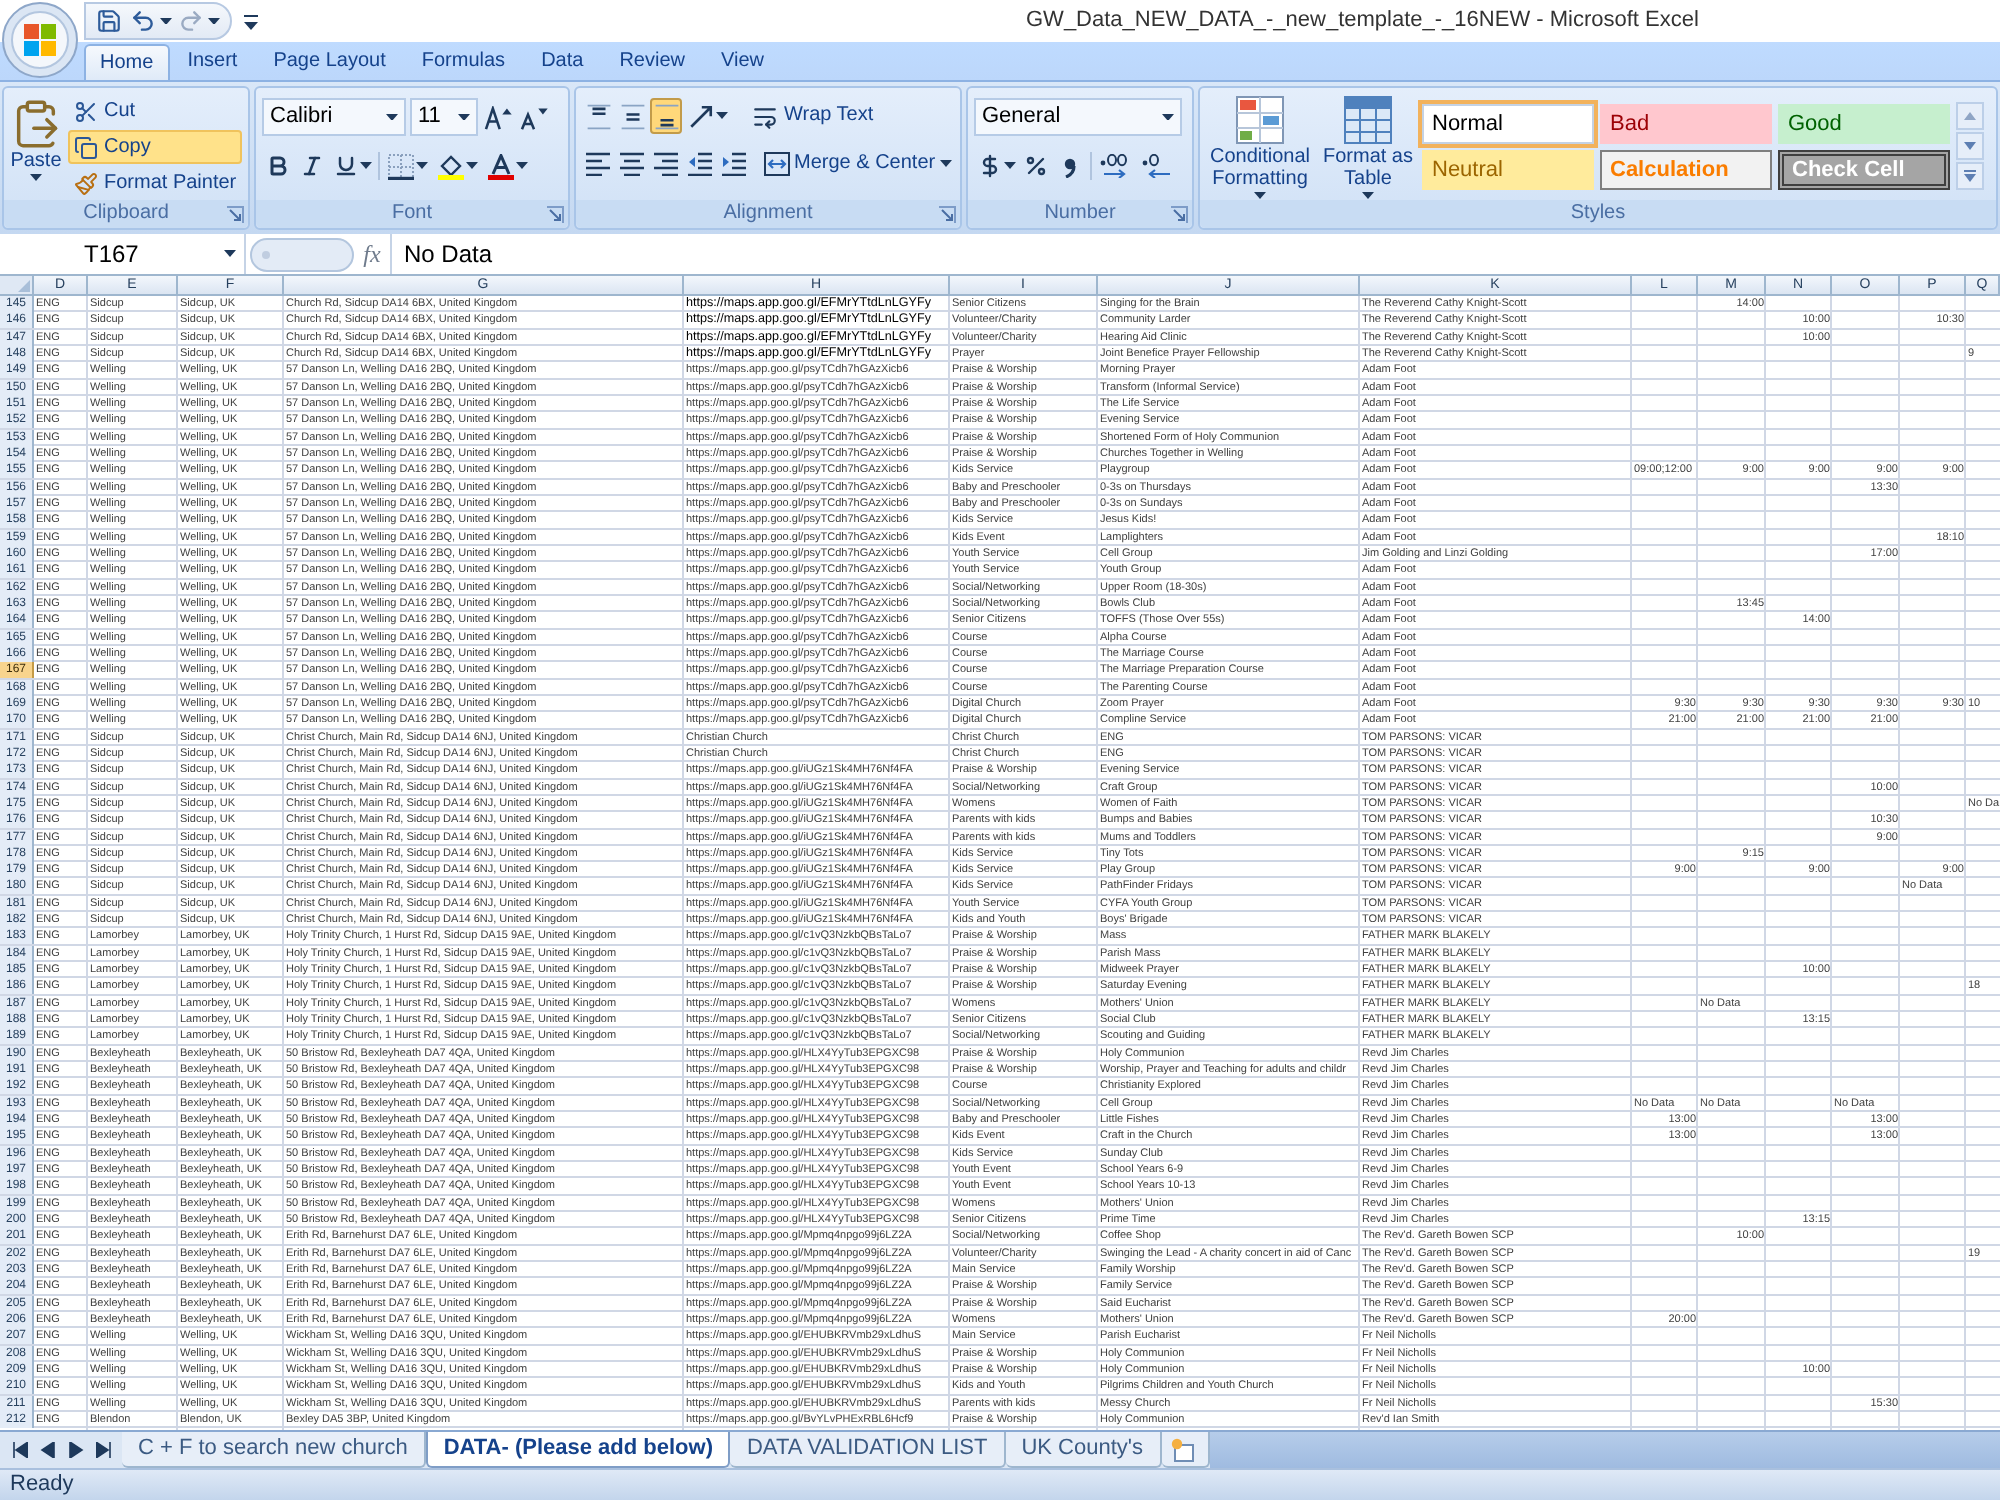  Describe the element at coordinates (858, 164) in the screenshot. I see `merge-center-button: Merge & Center` at that location.